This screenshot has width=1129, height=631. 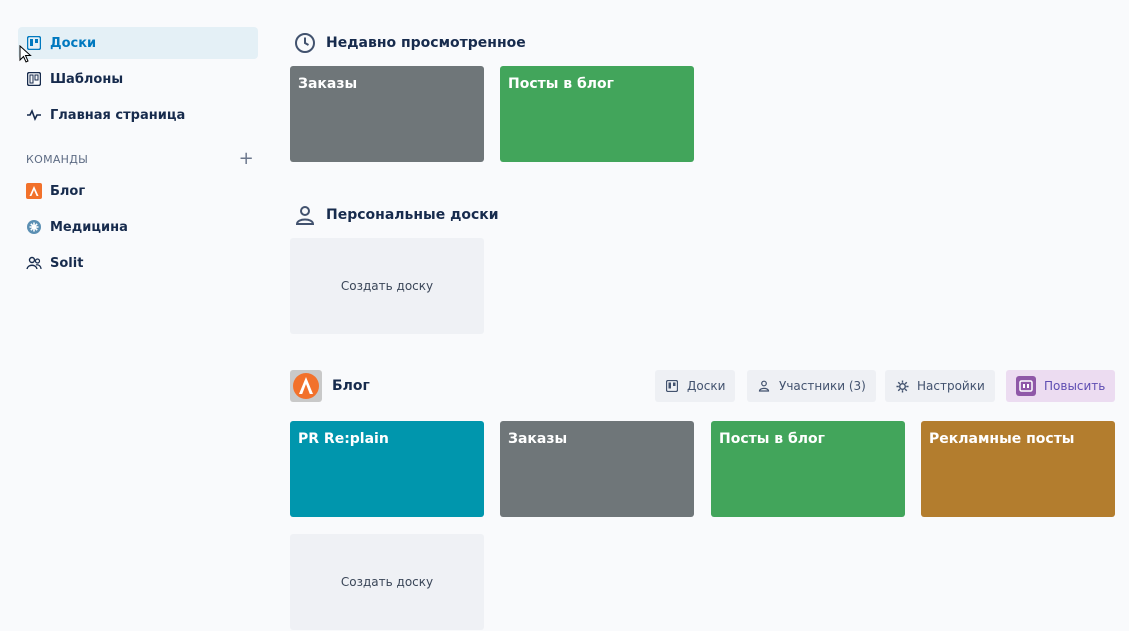 I want to click on team-boards-button: Доски, so click(x=695, y=386).